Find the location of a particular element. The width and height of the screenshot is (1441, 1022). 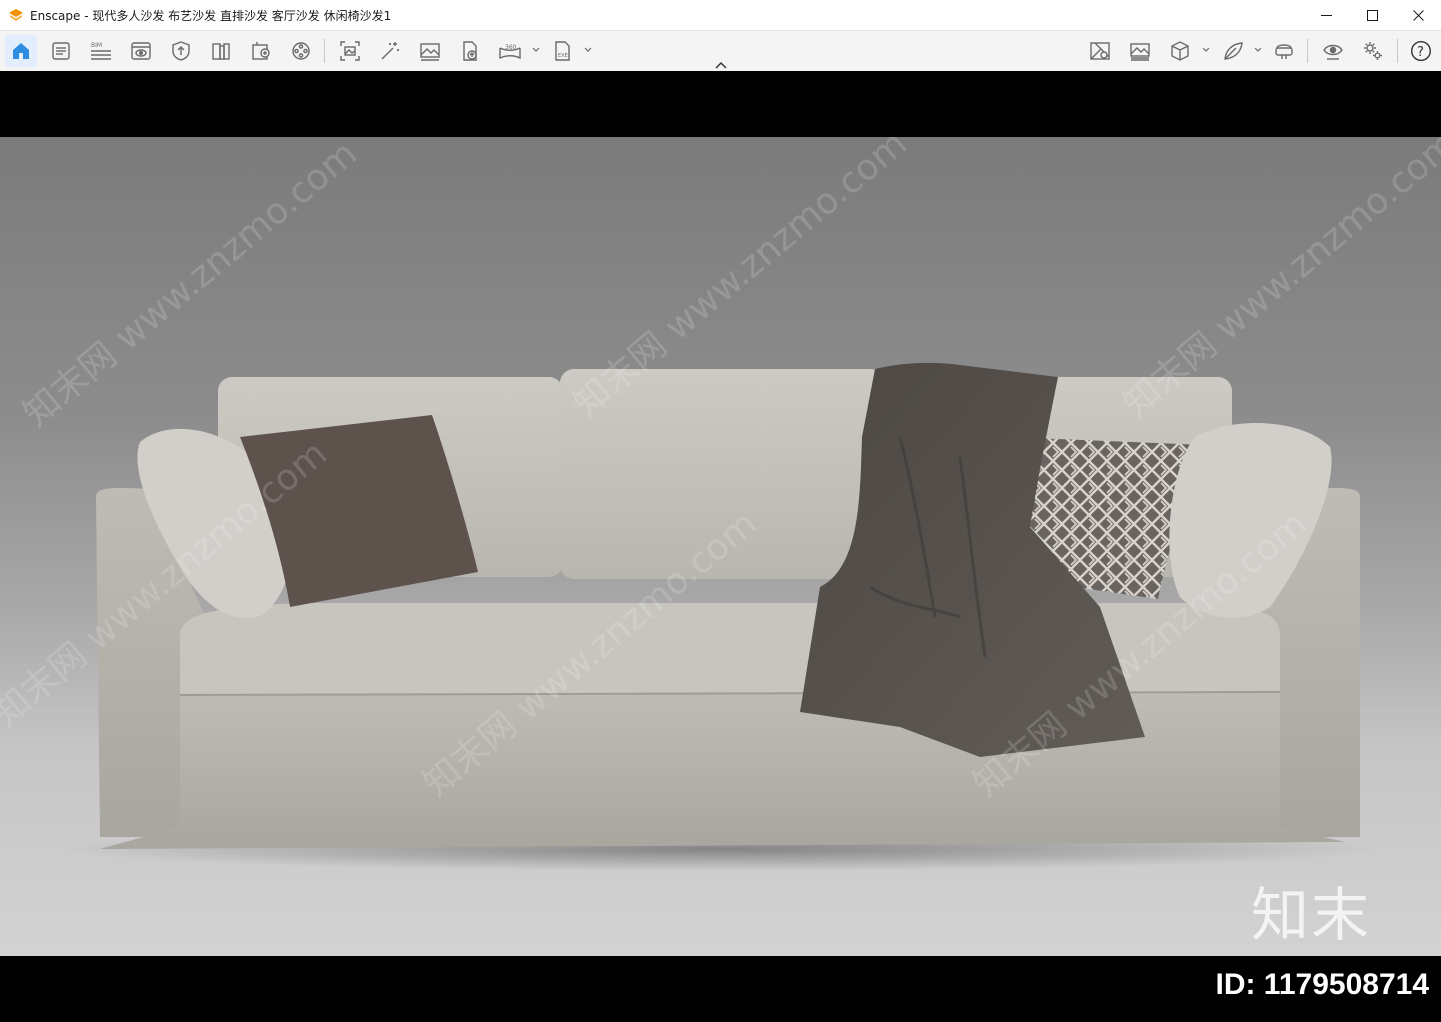

close-icon is located at coordinates (1418, 15).